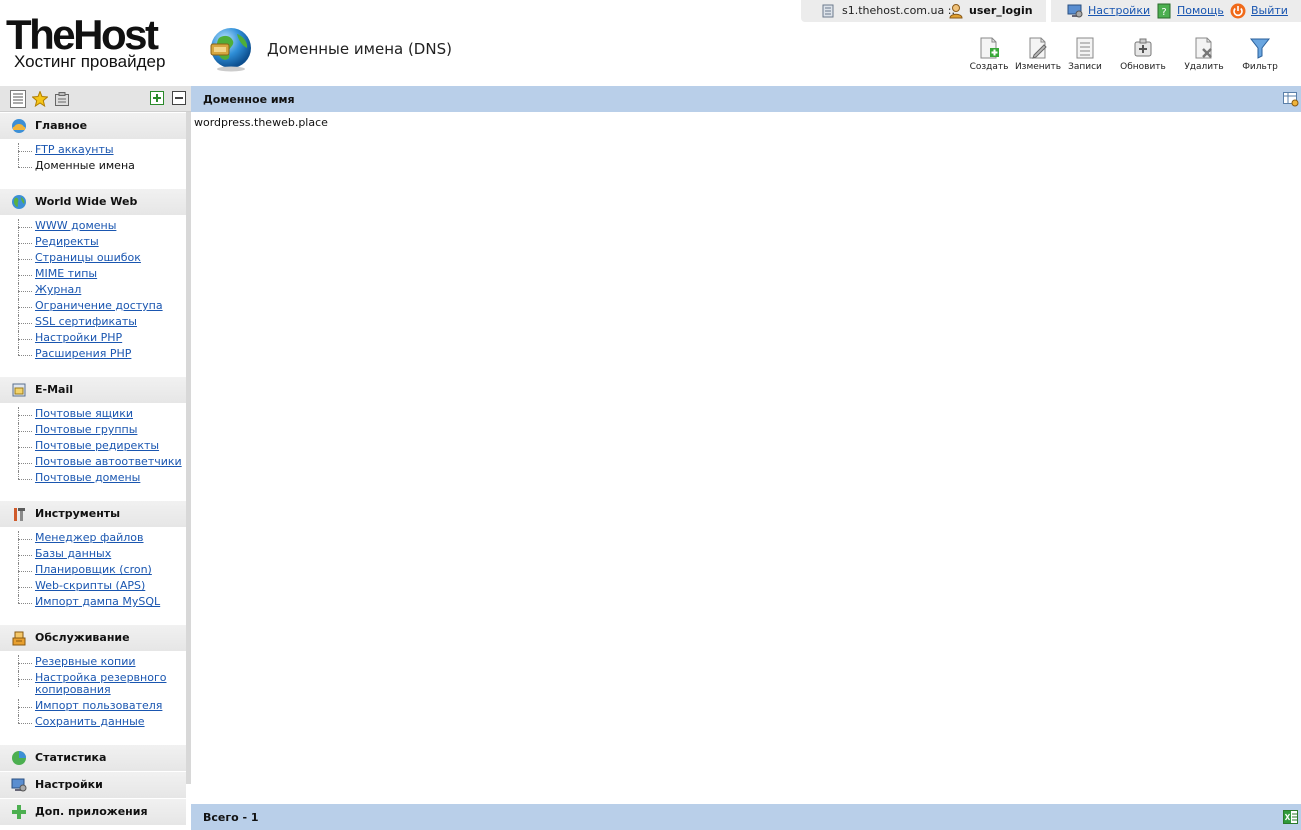  Describe the element at coordinates (74, 149) in the screenshot. I see `nav-ftp-accounts-link: FTP аккаунты` at that location.